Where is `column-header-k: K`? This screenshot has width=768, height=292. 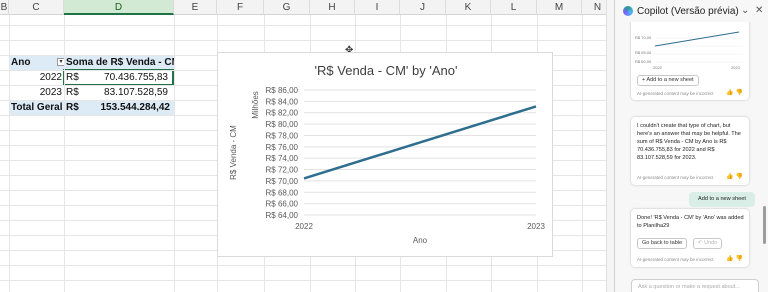 column-header-k: K is located at coordinates (468, 7).